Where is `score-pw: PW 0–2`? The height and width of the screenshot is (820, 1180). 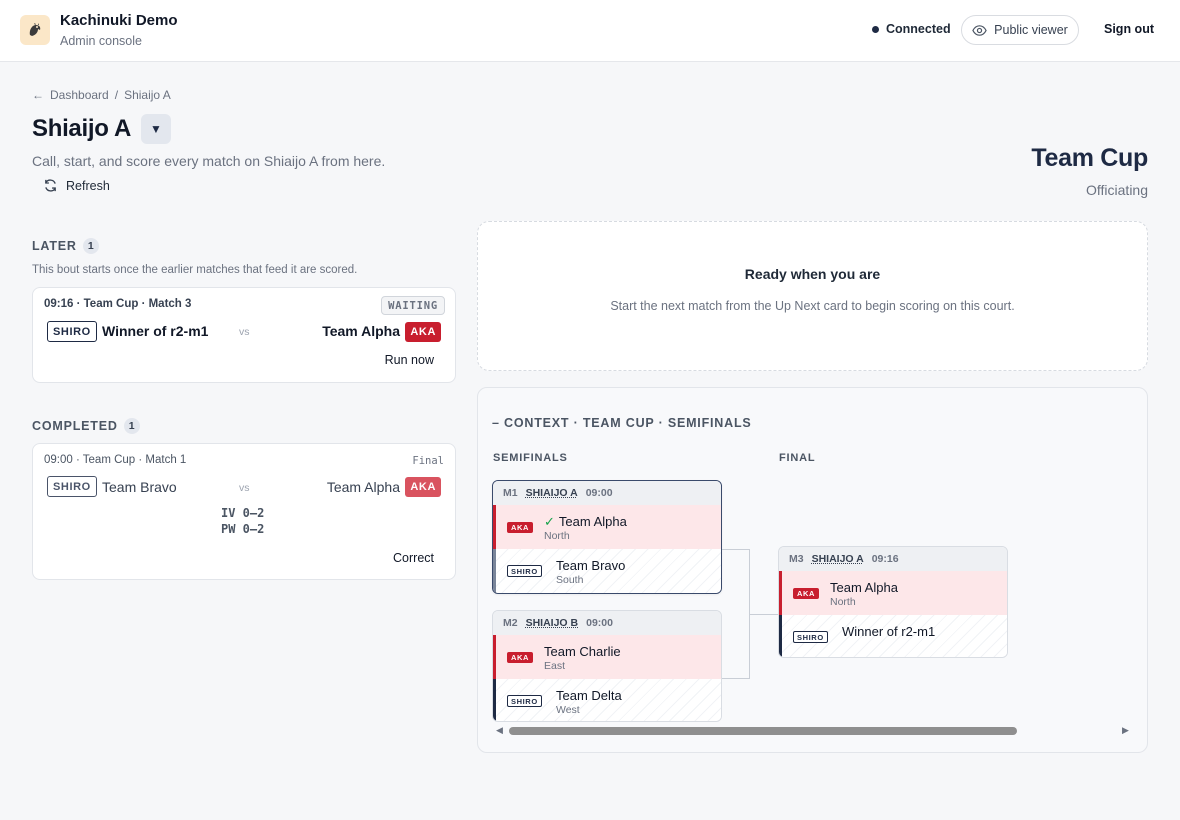
score-pw: PW 0–2 is located at coordinates (243, 529).